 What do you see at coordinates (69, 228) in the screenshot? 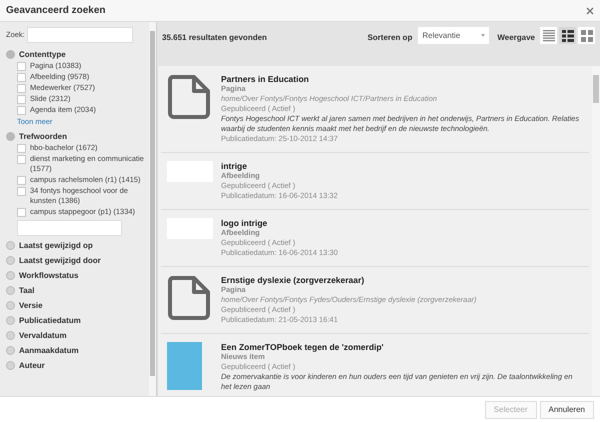
I see `filter-field` at bounding box center [69, 228].